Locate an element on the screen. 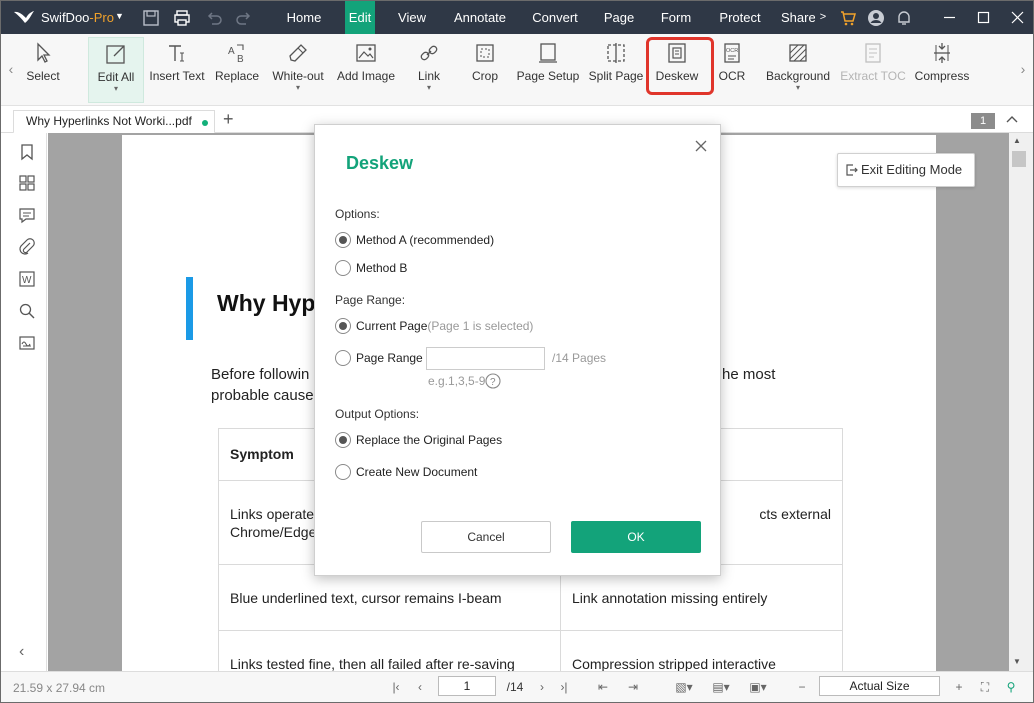  close-icon is located at coordinates (701, 146).